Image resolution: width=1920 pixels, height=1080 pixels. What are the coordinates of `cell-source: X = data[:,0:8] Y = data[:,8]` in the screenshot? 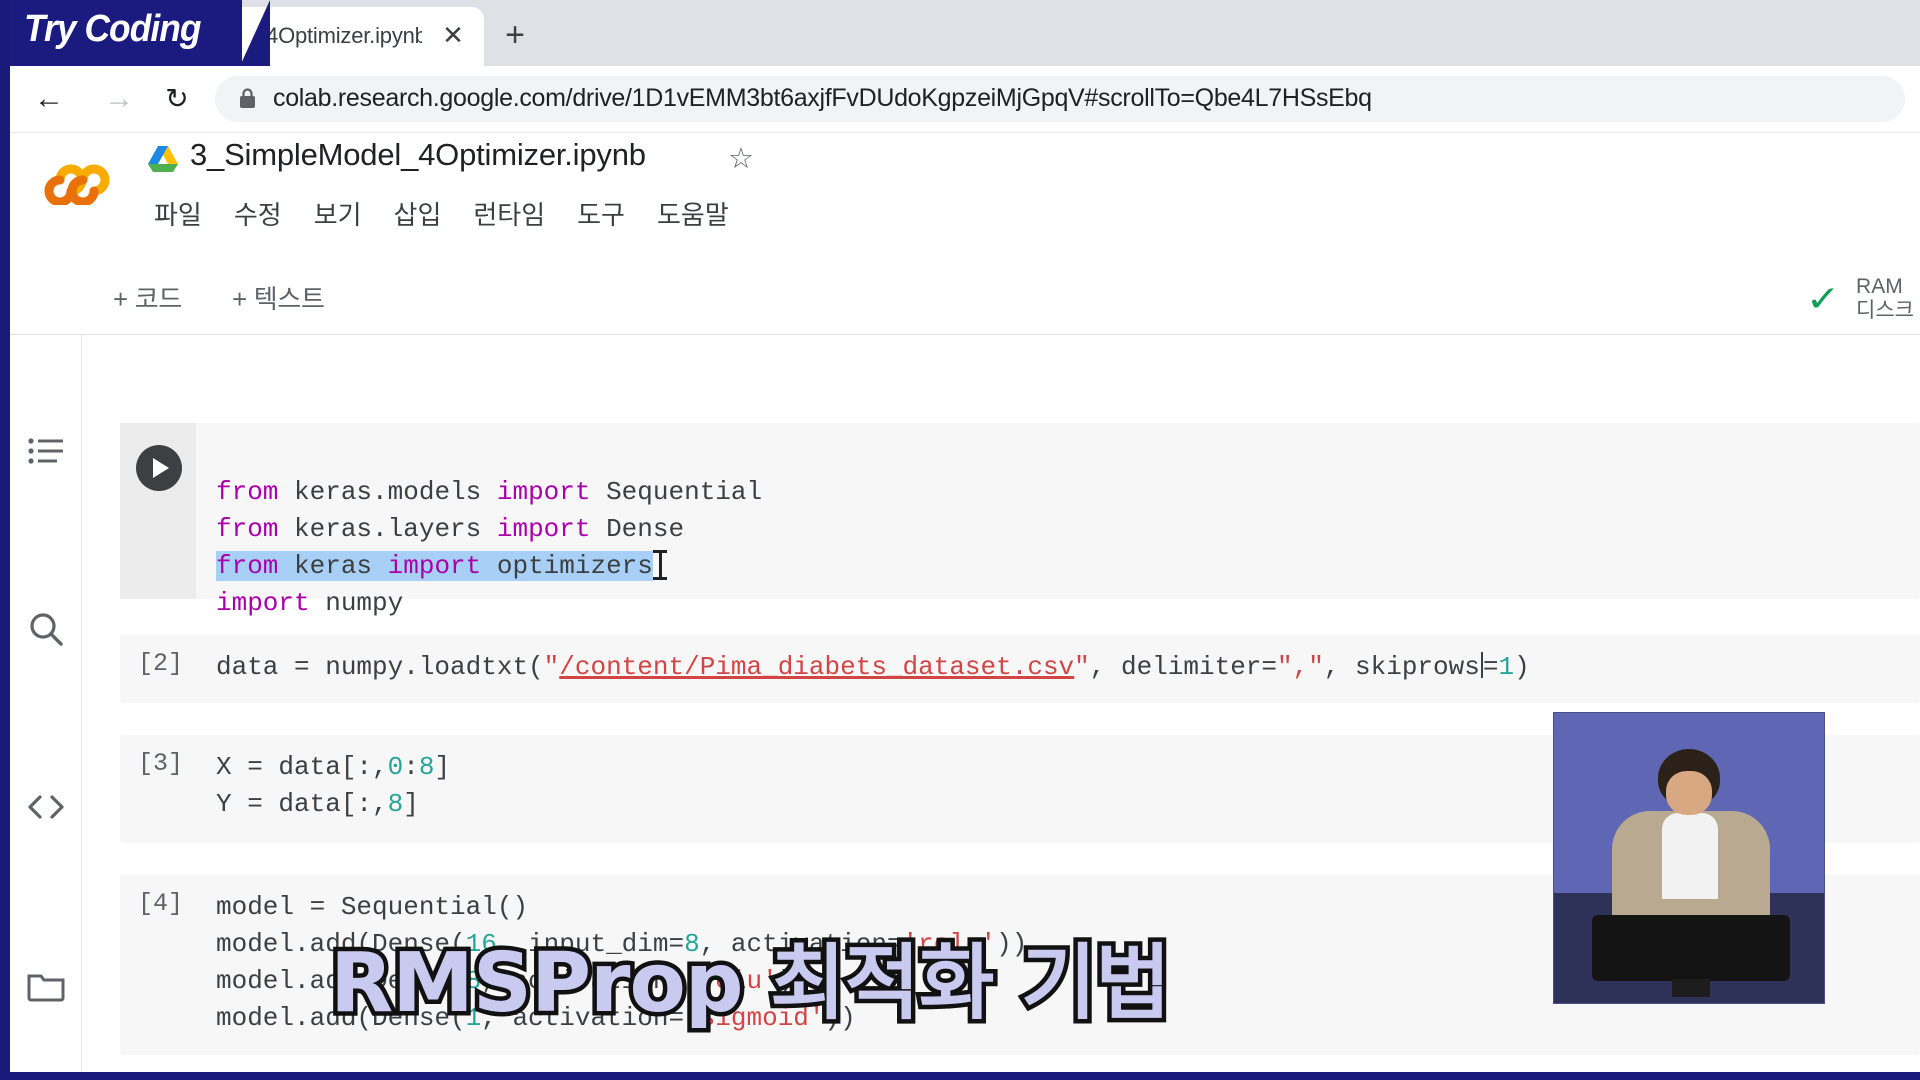 It's located at (333, 786).